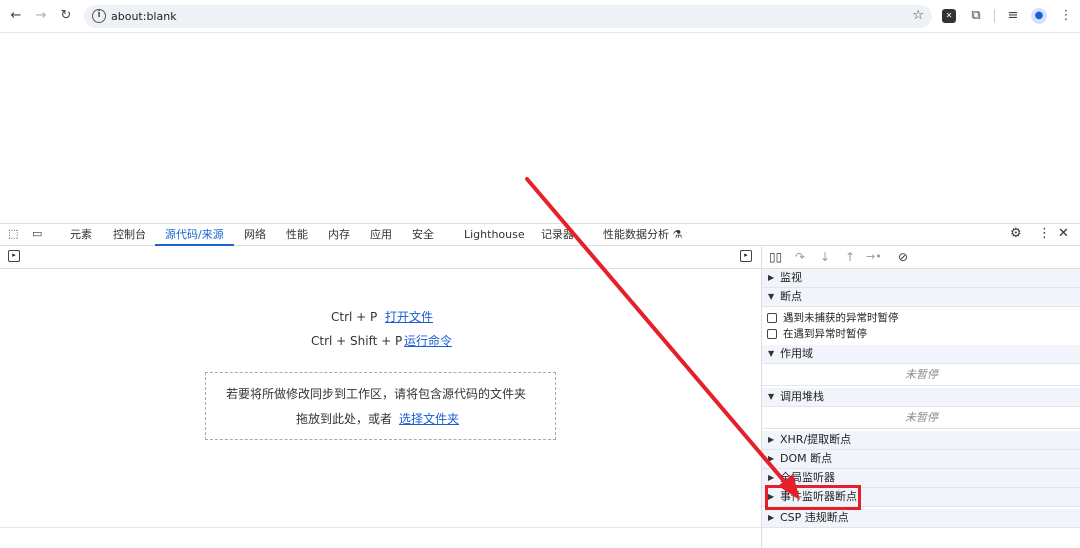  I want to click on step-out-icon: ↑, so click(850, 257).